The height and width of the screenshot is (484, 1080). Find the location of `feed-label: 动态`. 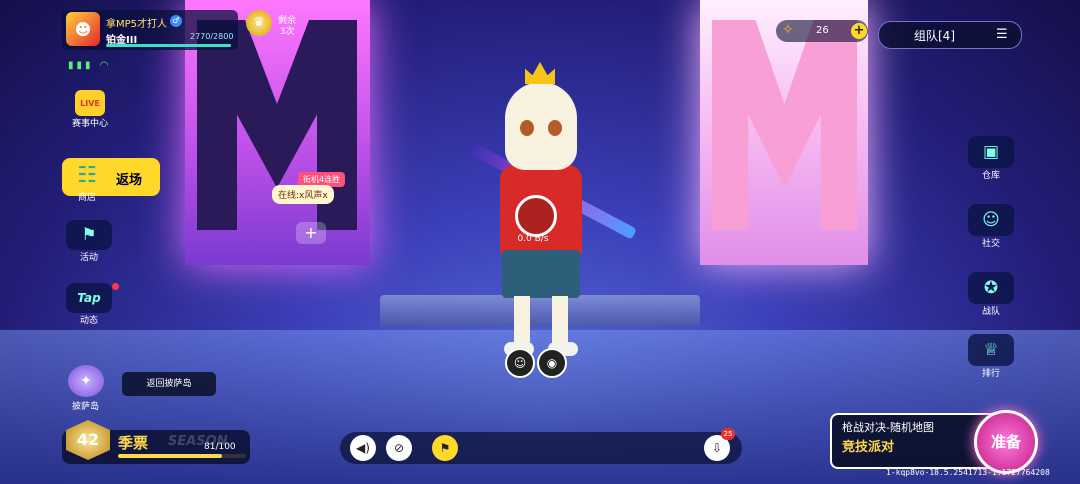

feed-label: 动态 is located at coordinates (88, 321).